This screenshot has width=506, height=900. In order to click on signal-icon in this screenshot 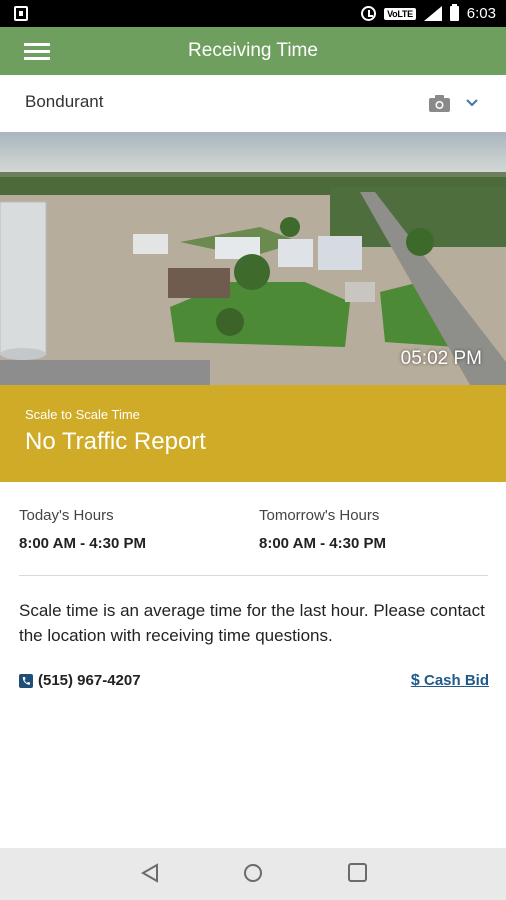, I will do `click(432, 13)`.